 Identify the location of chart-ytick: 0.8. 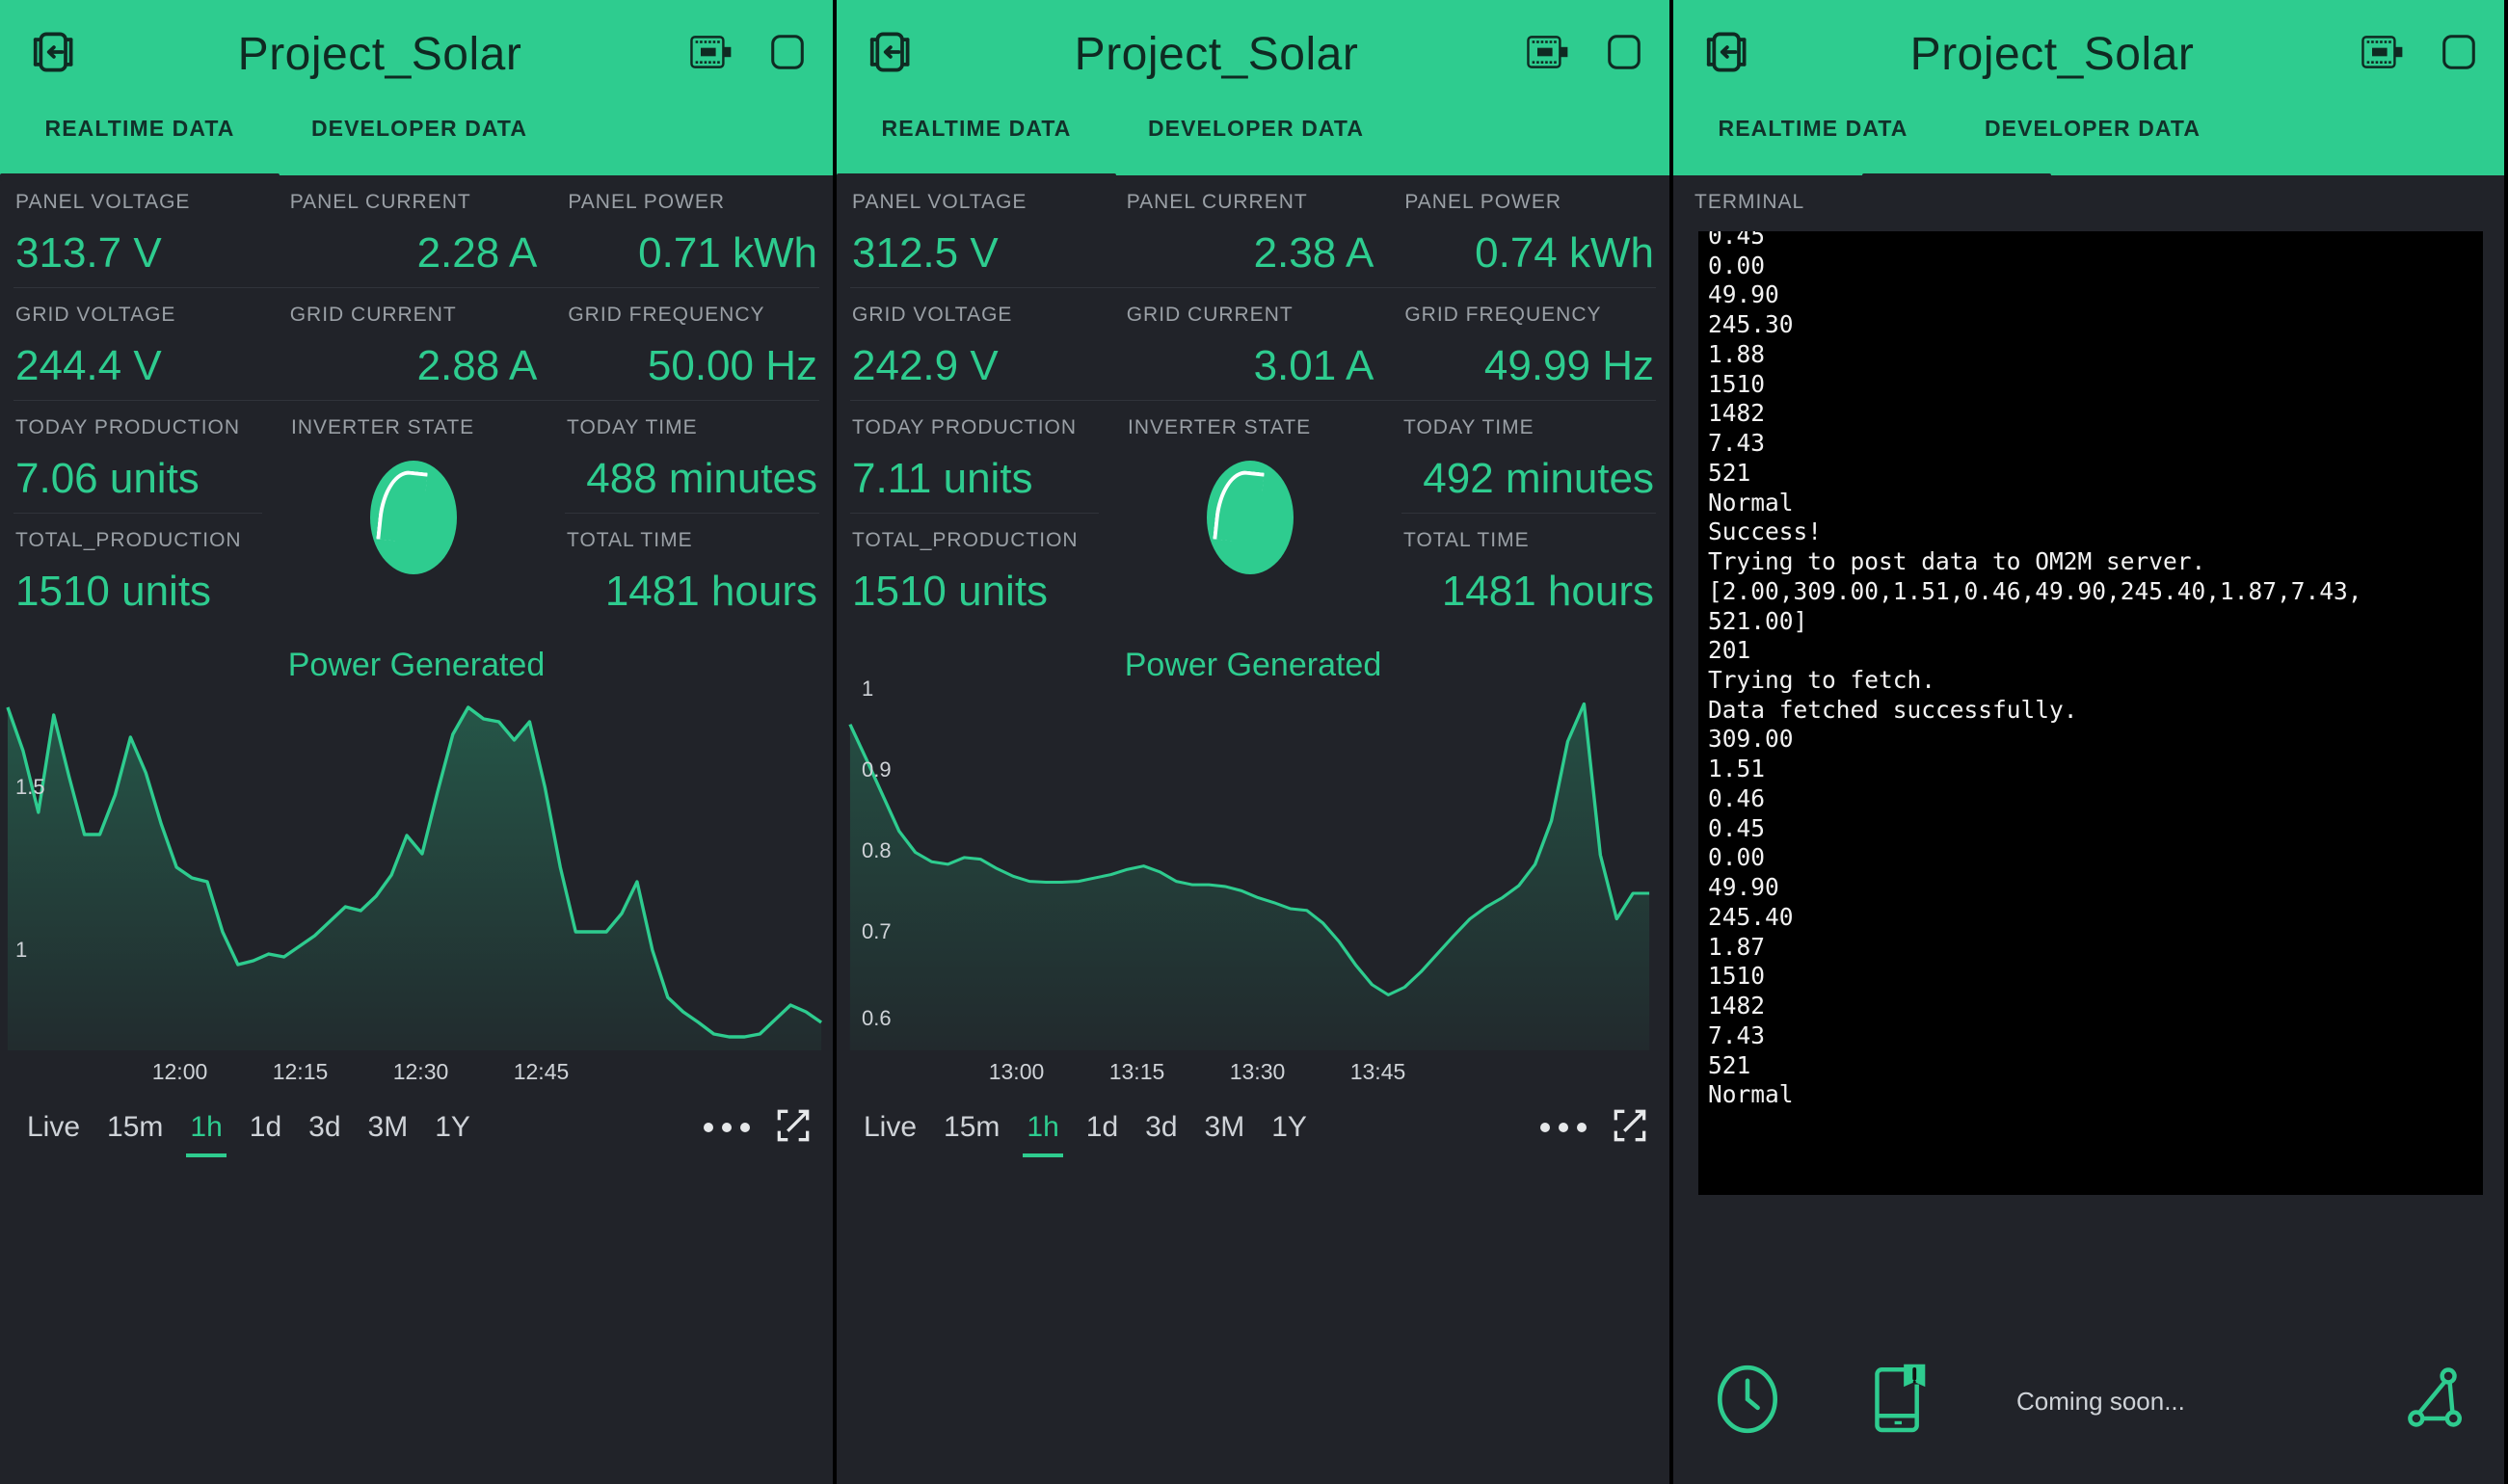
(877, 850).